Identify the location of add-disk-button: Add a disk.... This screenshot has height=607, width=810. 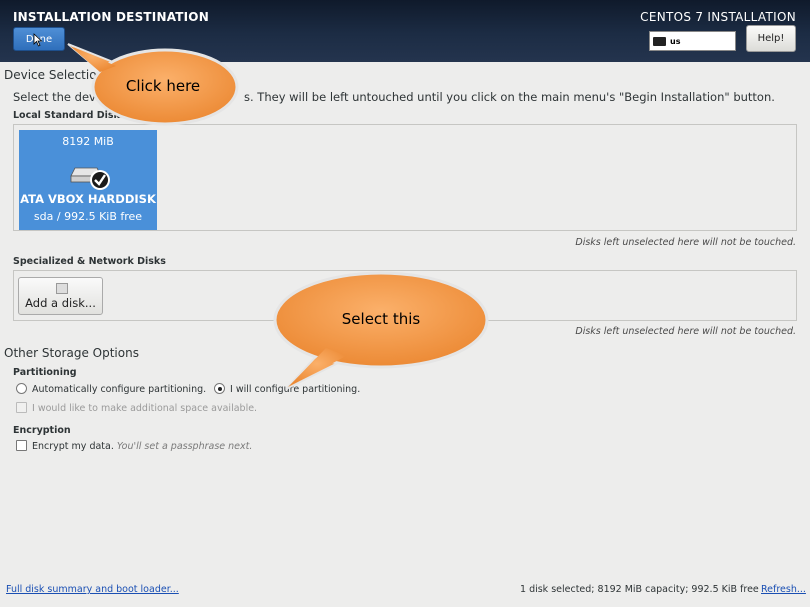
(60, 296).